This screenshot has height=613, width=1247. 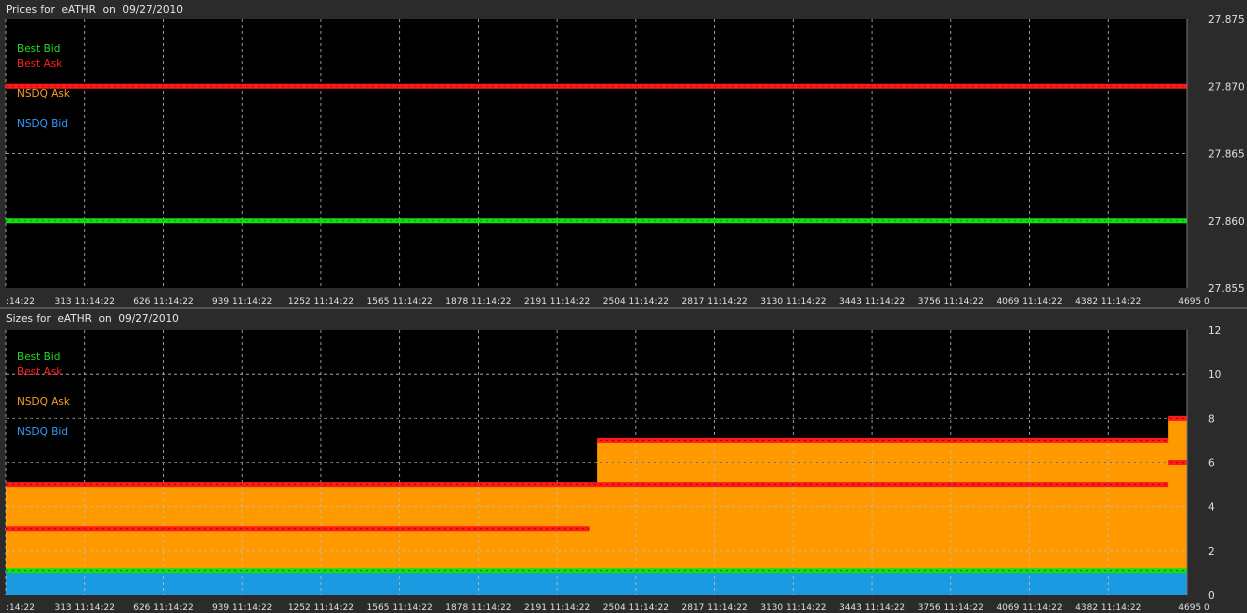 I want to click on y-tick-label: 27.860, so click(x=1226, y=222).